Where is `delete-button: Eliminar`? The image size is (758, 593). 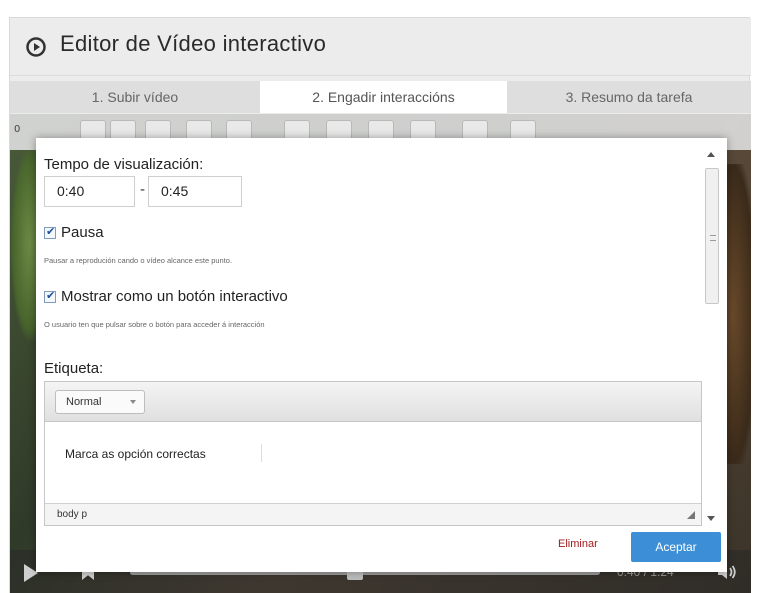
delete-button: Eliminar is located at coordinates (578, 544).